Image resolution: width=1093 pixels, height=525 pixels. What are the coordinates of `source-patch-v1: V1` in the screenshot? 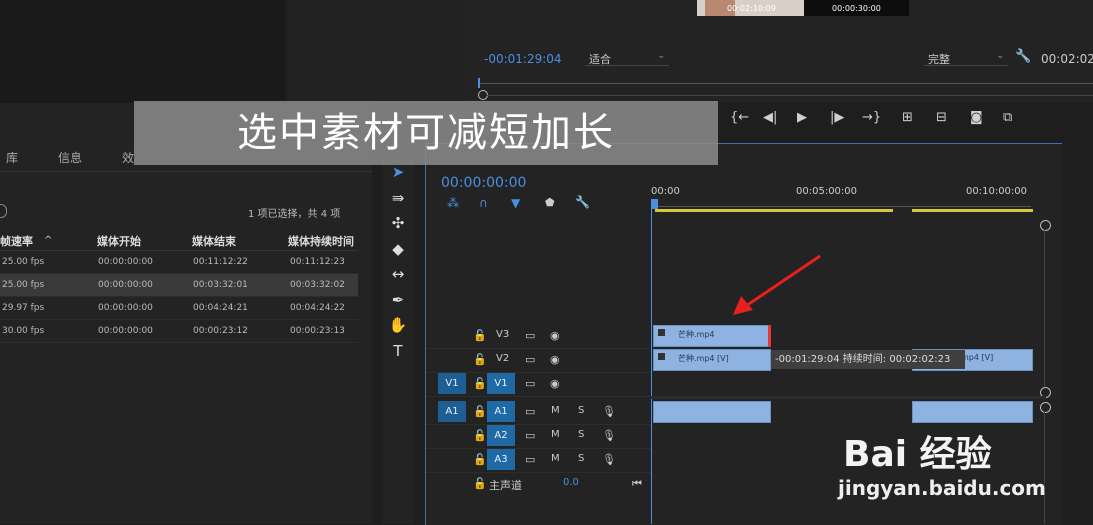 It's located at (452, 383).